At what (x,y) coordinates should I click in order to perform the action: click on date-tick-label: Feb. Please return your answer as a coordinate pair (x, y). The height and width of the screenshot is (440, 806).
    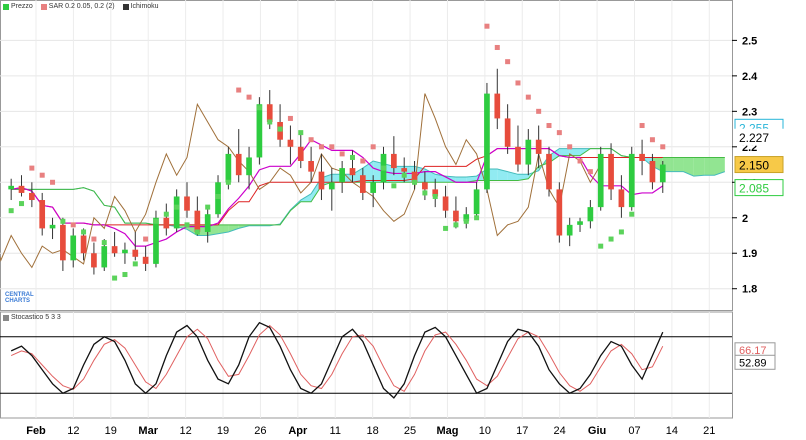
    Looking at the image, I should click on (36, 431).